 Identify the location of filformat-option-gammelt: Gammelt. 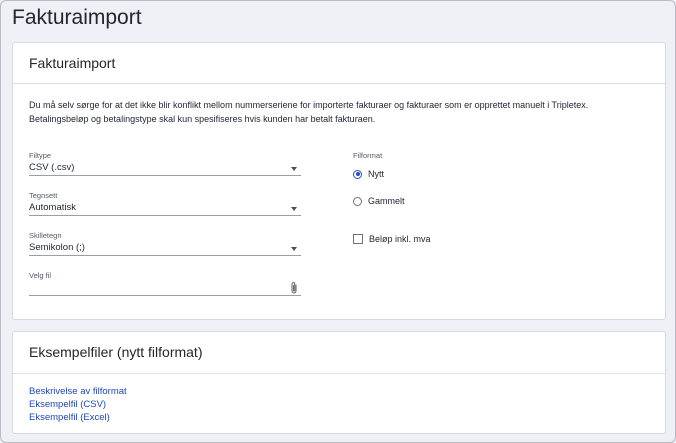
(379, 201).